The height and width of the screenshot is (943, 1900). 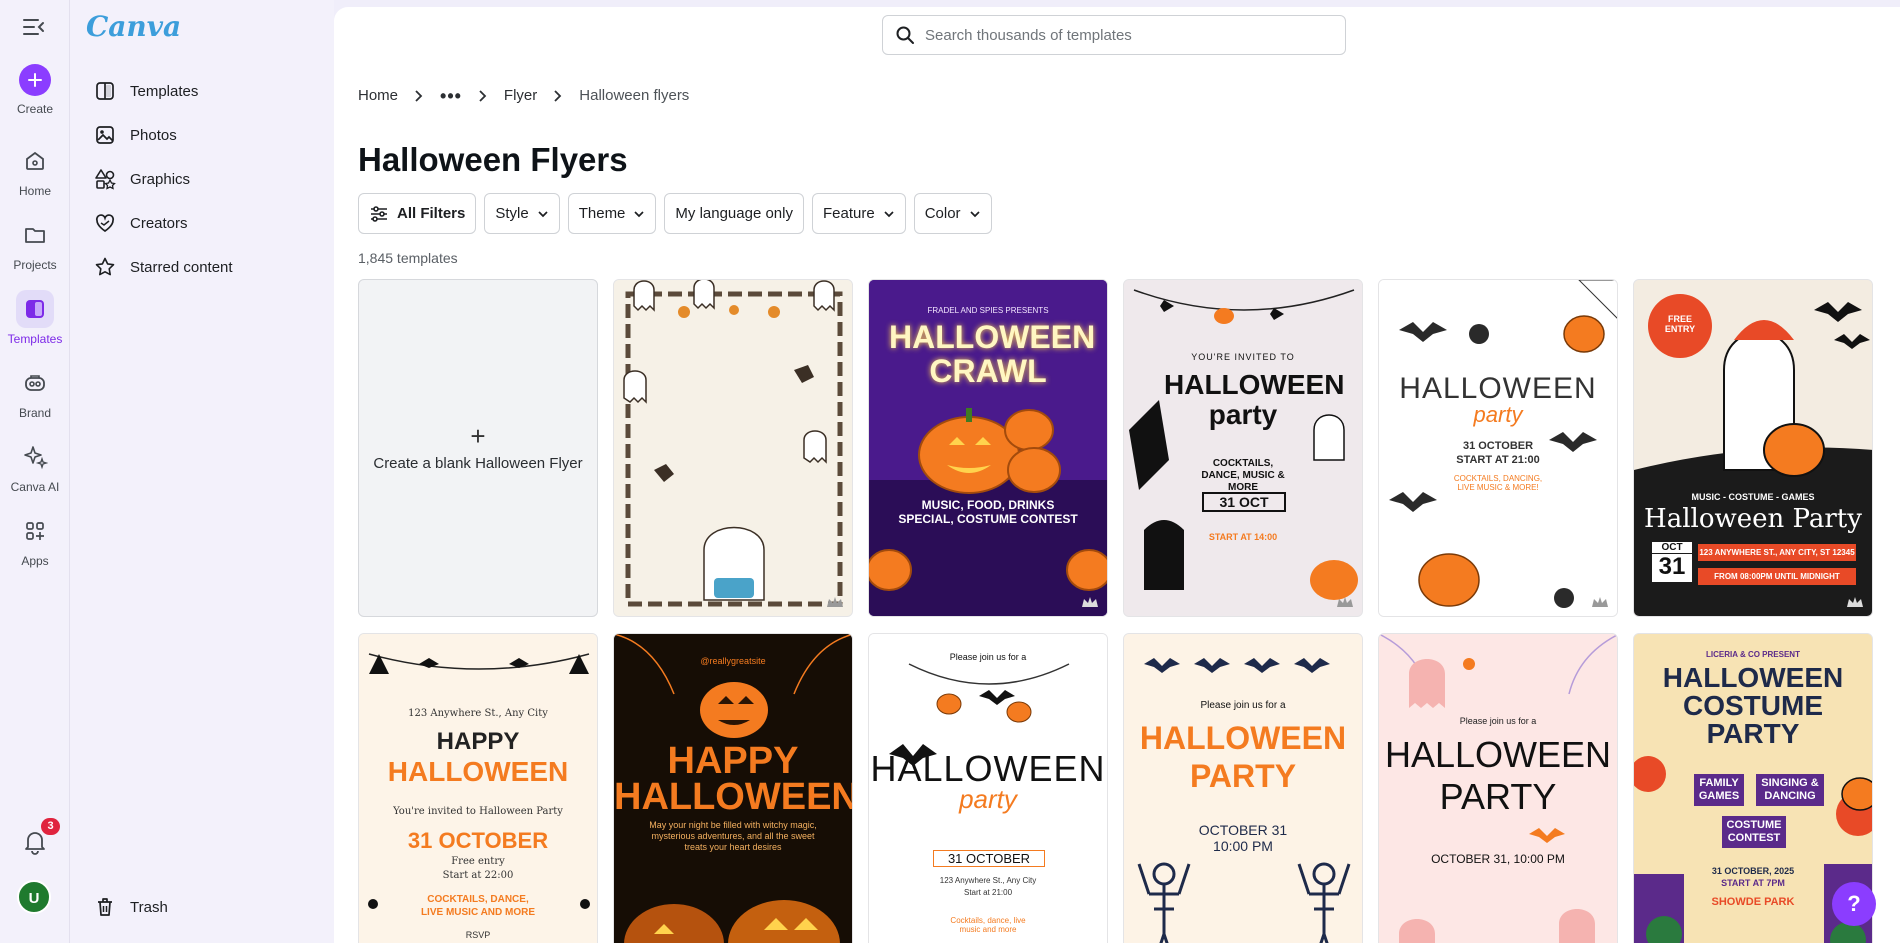 What do you see at coordinates (992, 354) in the screenshot?
I see `template-text: HALLOWEEN CRAWL` at bounding box center [992, 354].